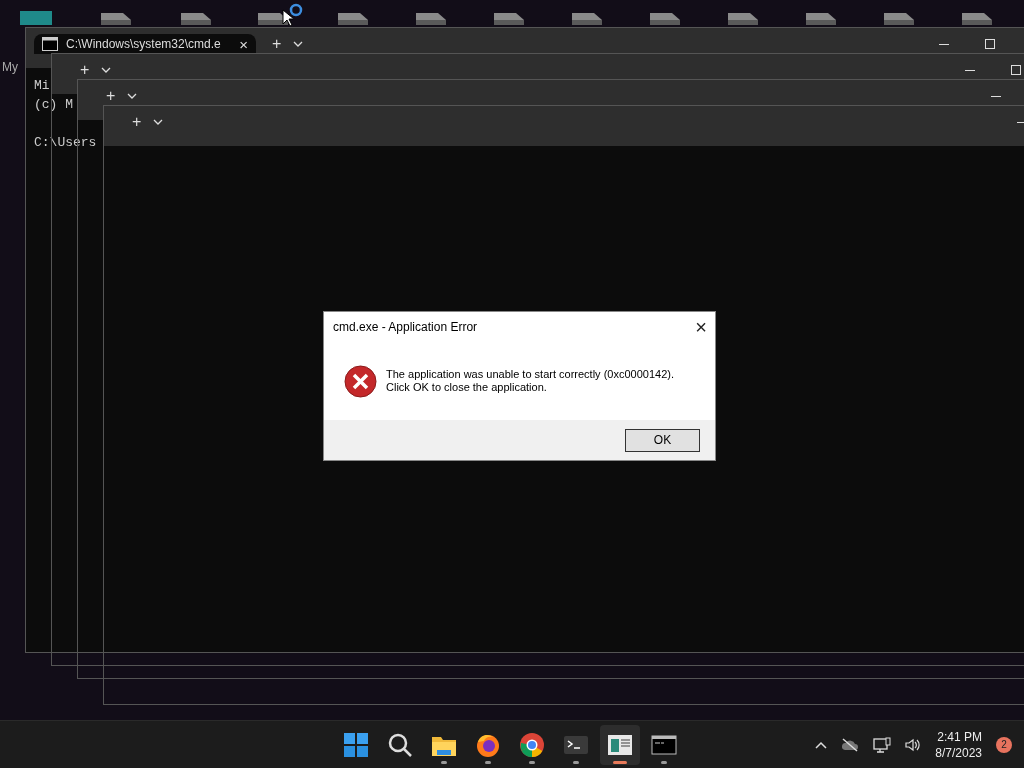 The height and width of the screenshot is (768, 1024). I want to click on tab: C:\Windows\system32\cmd.e ×, so click(145, 44).